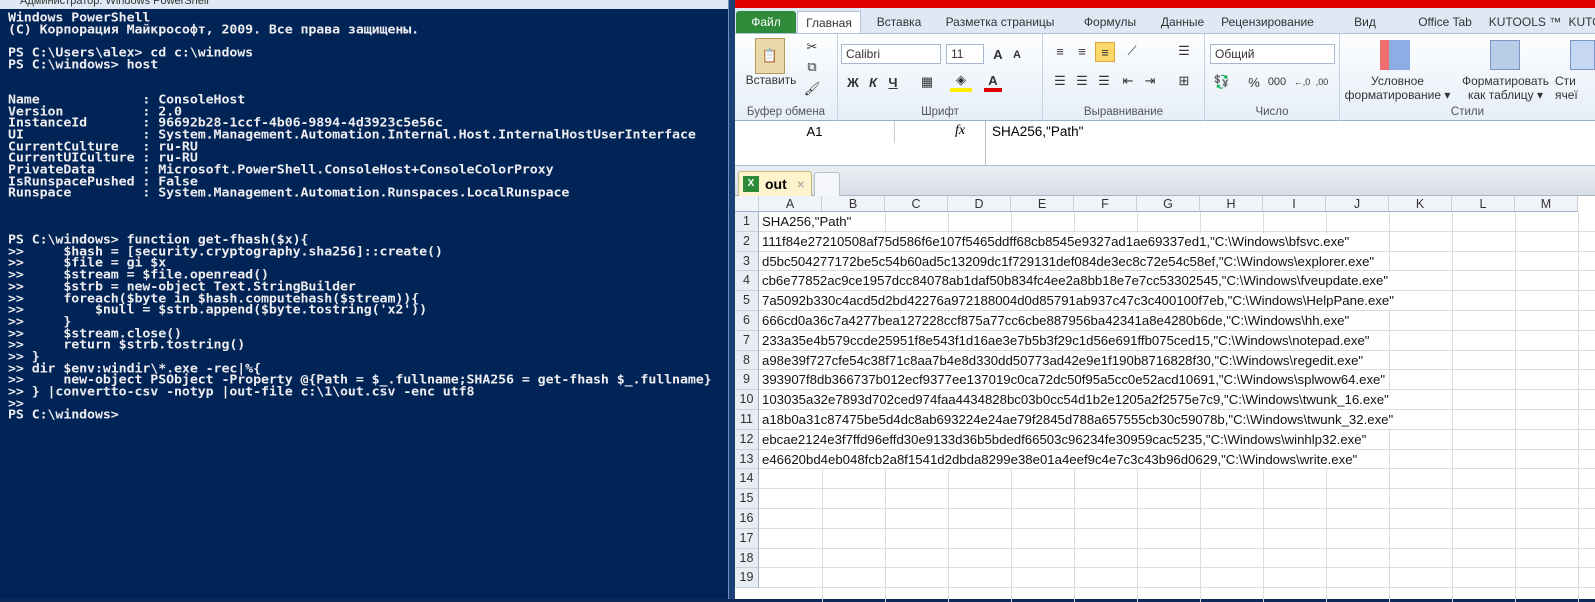 The image size is (1595, 602). What do you see at coordinates (1082, 51) in the screenshot?
I see `align-middle-icon: ≡` at bounding box center [1082, 51].